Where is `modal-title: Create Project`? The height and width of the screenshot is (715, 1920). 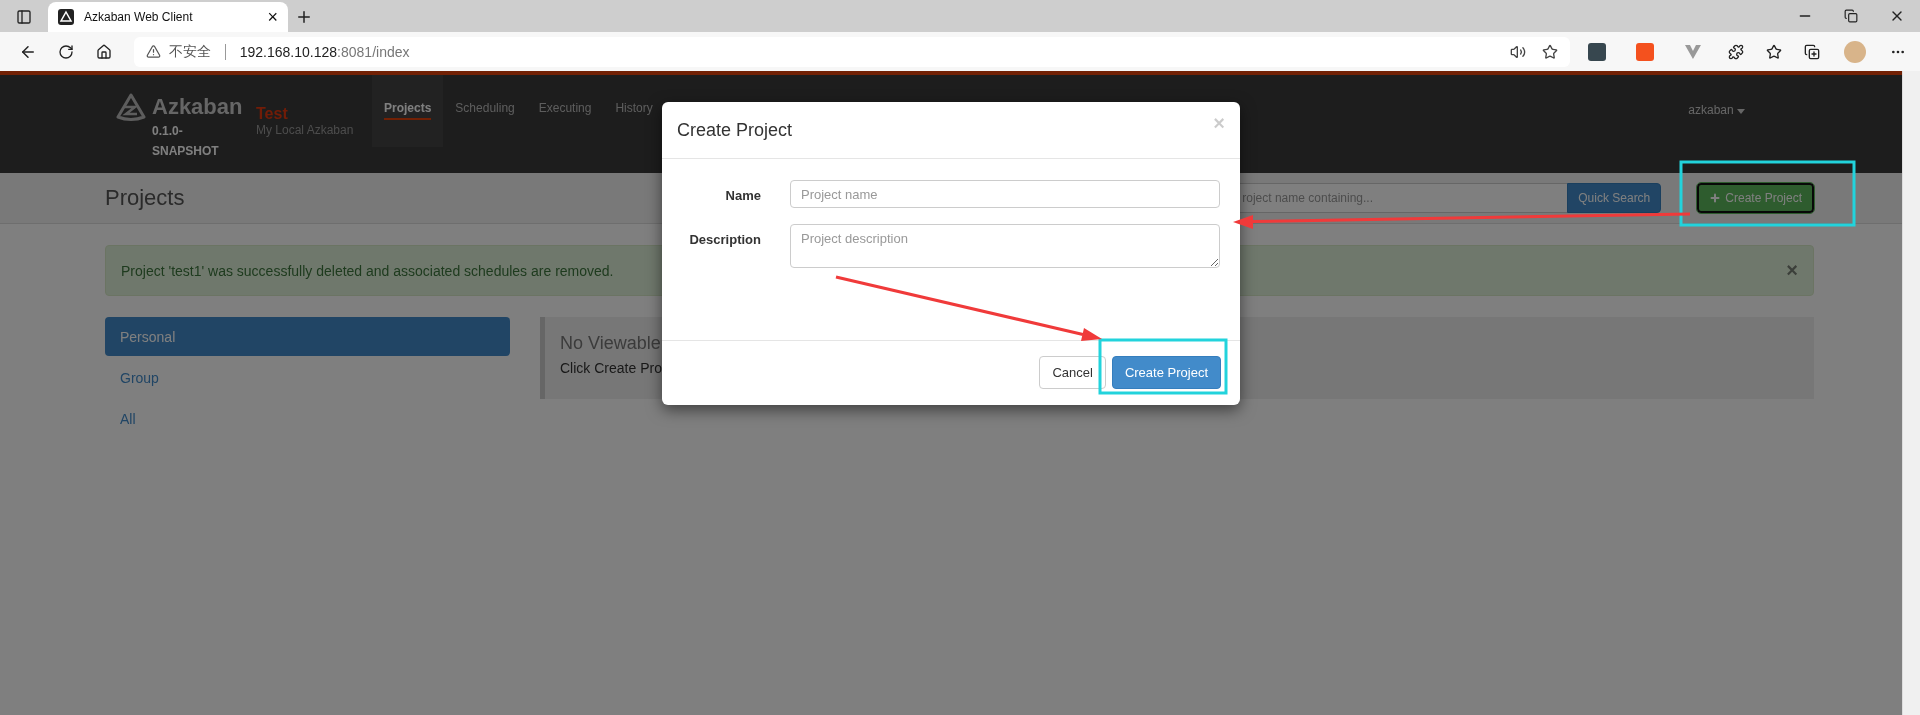
modal-title: Create Project is located at coordinates (735, 130).